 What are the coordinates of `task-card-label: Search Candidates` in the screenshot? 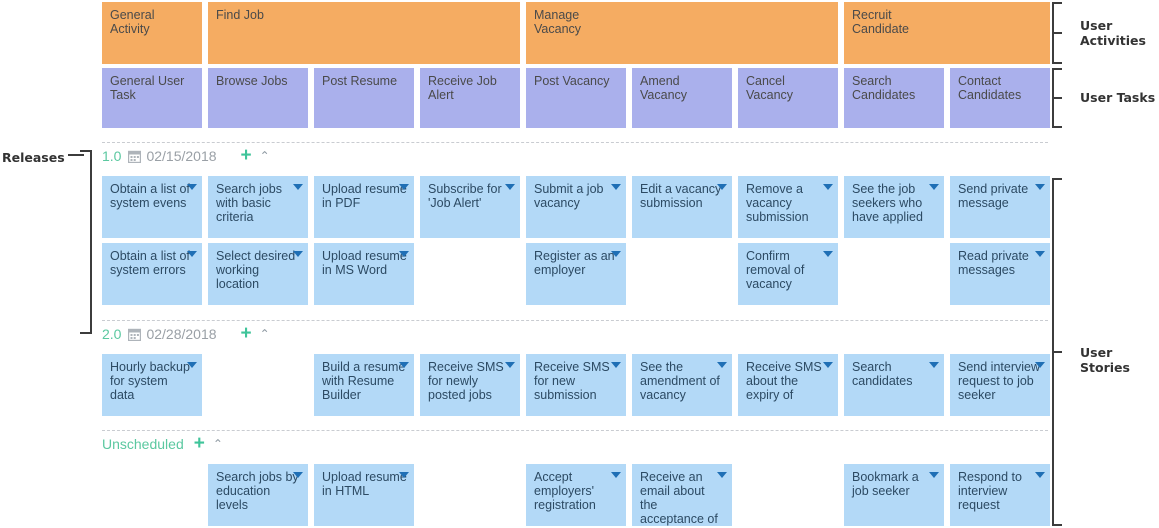 It's located at (884, 88).